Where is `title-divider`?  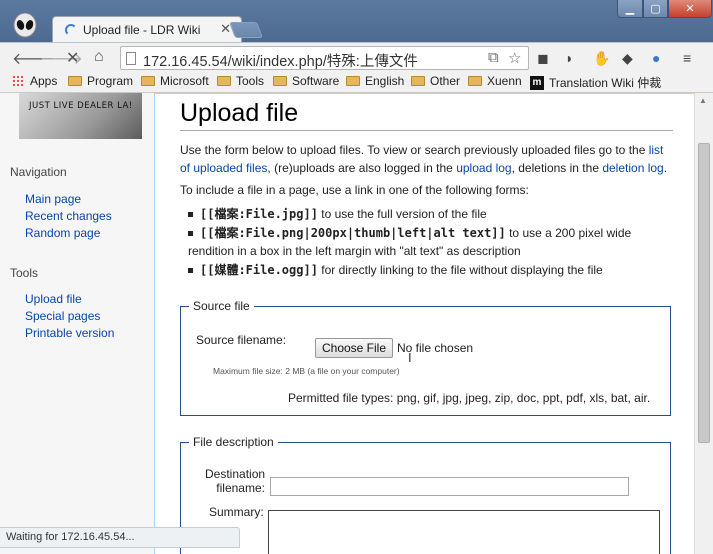 title-divider is located at coordinates (426, 130).